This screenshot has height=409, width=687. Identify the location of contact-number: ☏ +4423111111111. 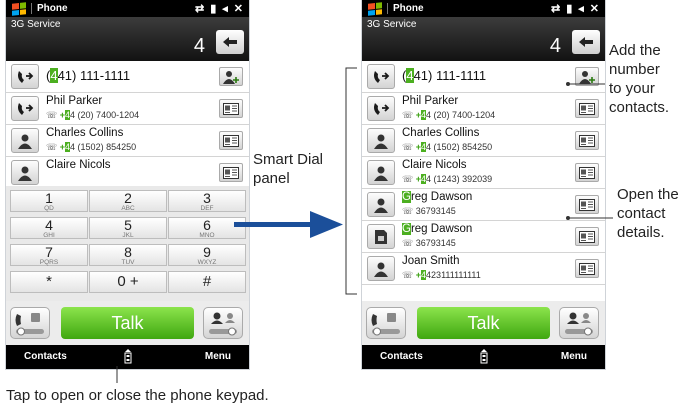
(441, 275).